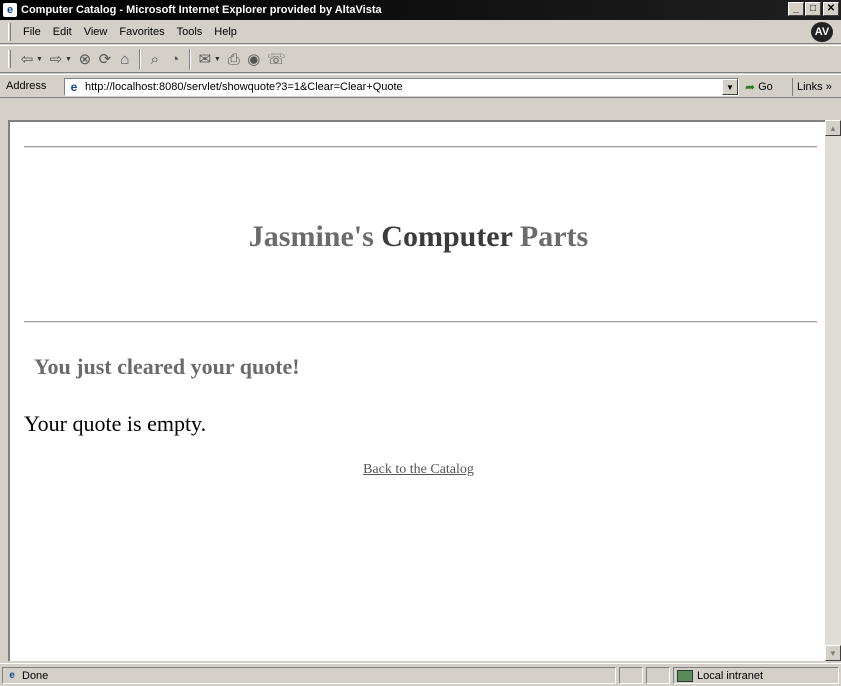 The height and width of the screenshot is (686, 841). What do you see at coordinates (685, 675) in the screenshot?
I see `local-intranet-icon` at bounding box center [685, 675].